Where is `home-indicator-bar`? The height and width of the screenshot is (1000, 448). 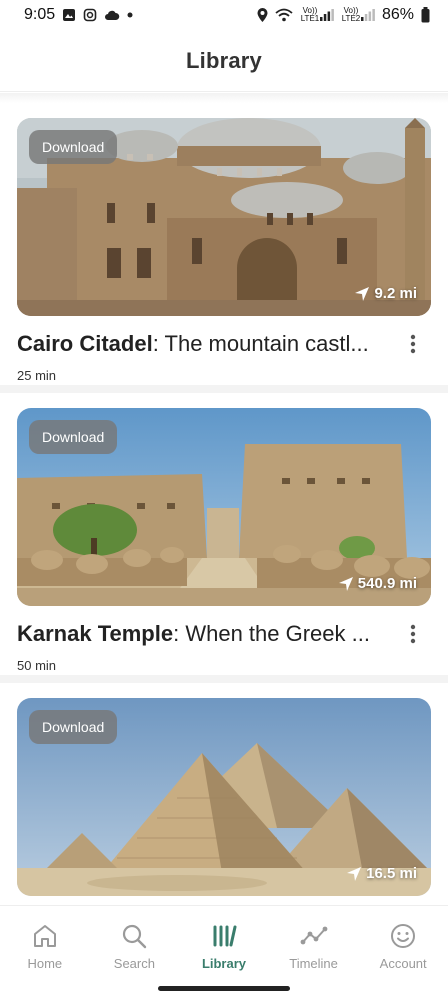
home-indicator-bar is located at coordinates (224, 988).